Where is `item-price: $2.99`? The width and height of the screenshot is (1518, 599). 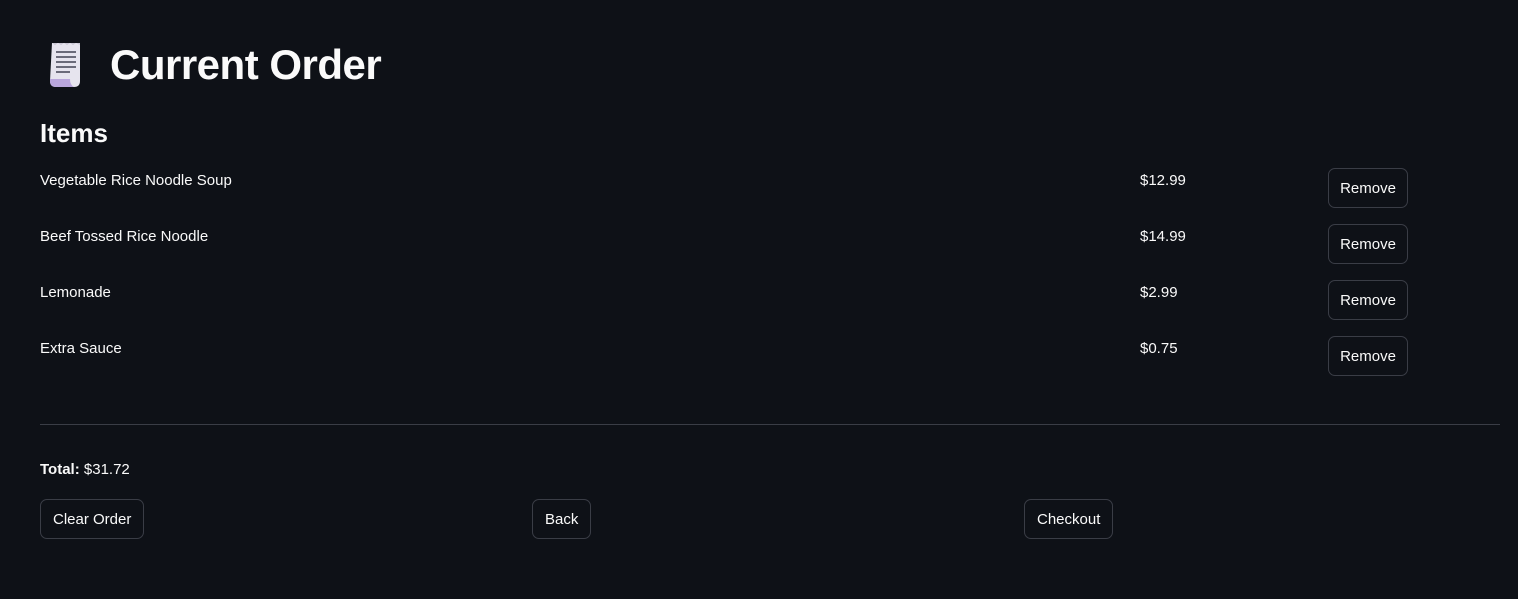
item-price: $2.99 is located at coordinates (1159, 292).